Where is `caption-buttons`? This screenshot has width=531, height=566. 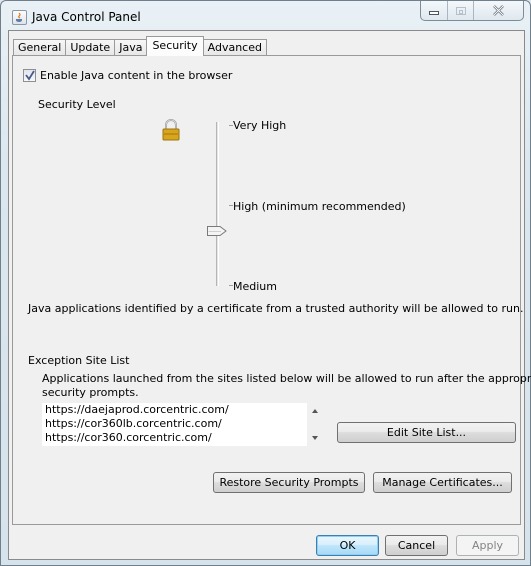
caption-buttons is located at coordinates (472, 11).